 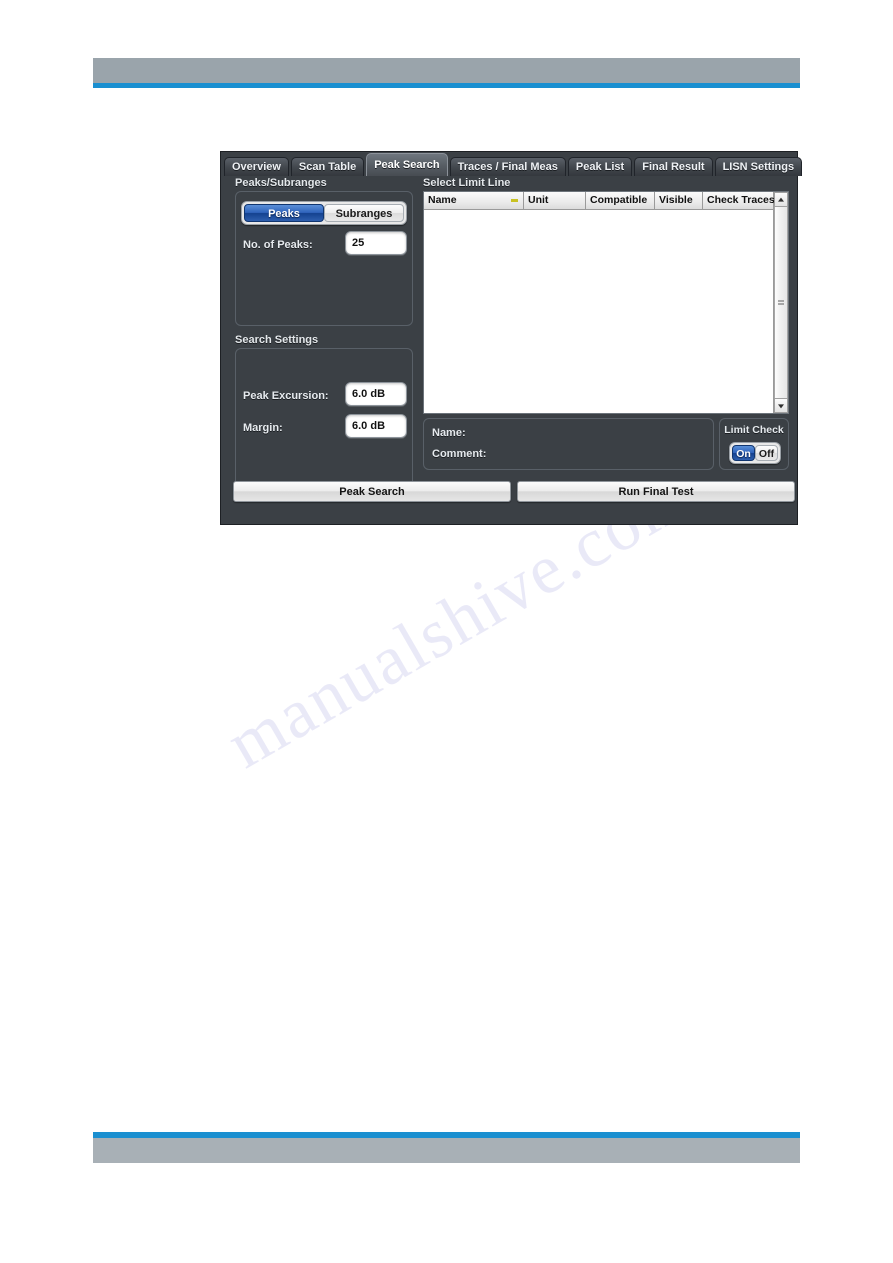 I want to click on limit-check-on-button: On, so click(x=743, y=453).